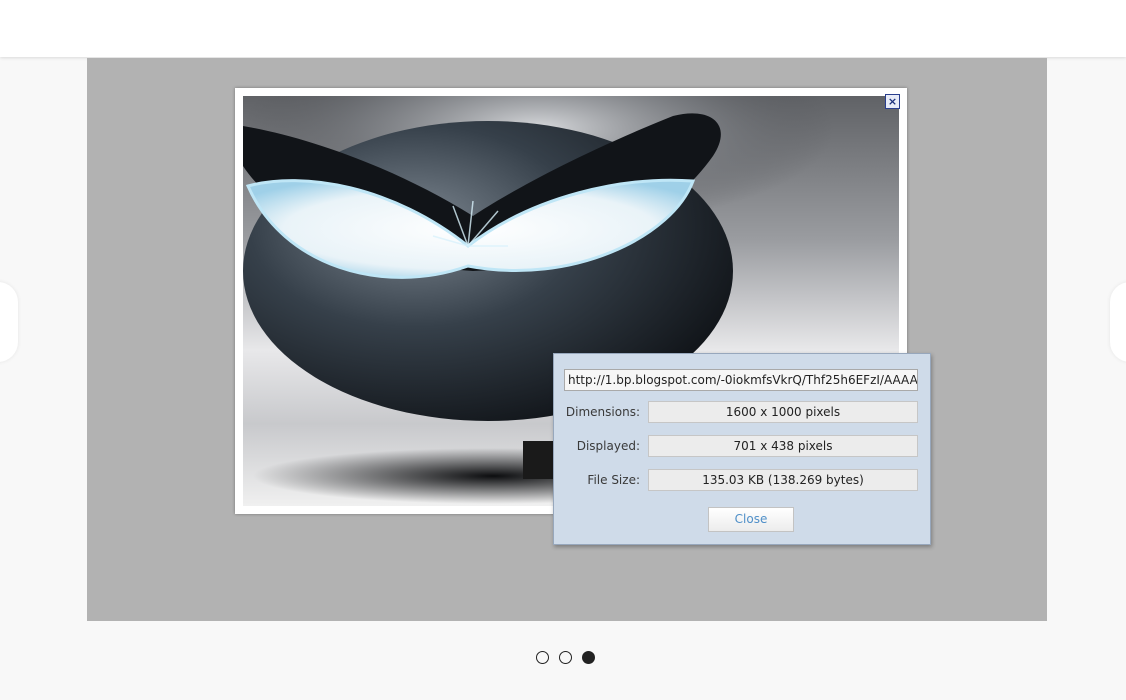 The width and height of the screenshot is (1126, 700). I want to click on dimensions-value: 1600 x 1000 pixels, so click(783, 412).